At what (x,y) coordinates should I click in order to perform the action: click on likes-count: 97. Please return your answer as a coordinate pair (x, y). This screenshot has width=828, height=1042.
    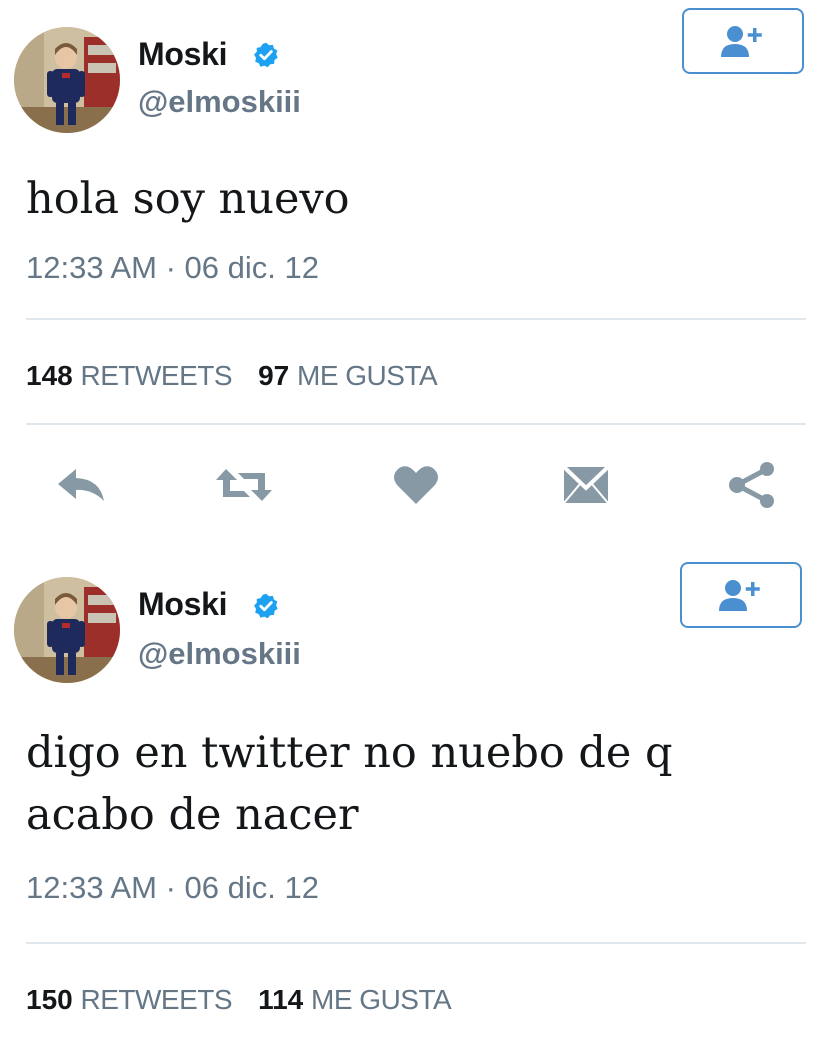
    Looking at the image, I should click on (273, 375).